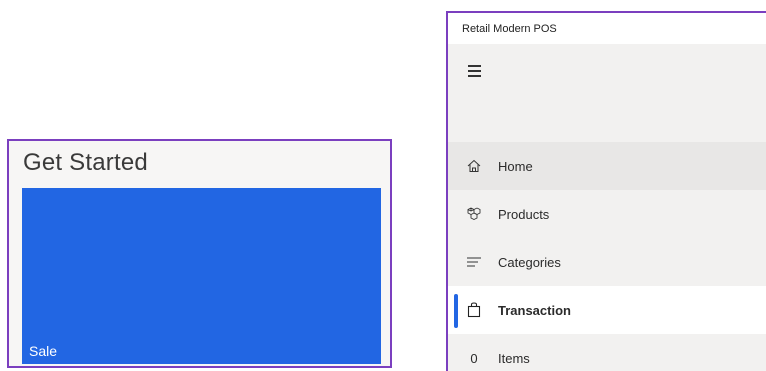 The height and width of the screenshot is (371, 766). I want to click on lines-icon, so click(474, 262).